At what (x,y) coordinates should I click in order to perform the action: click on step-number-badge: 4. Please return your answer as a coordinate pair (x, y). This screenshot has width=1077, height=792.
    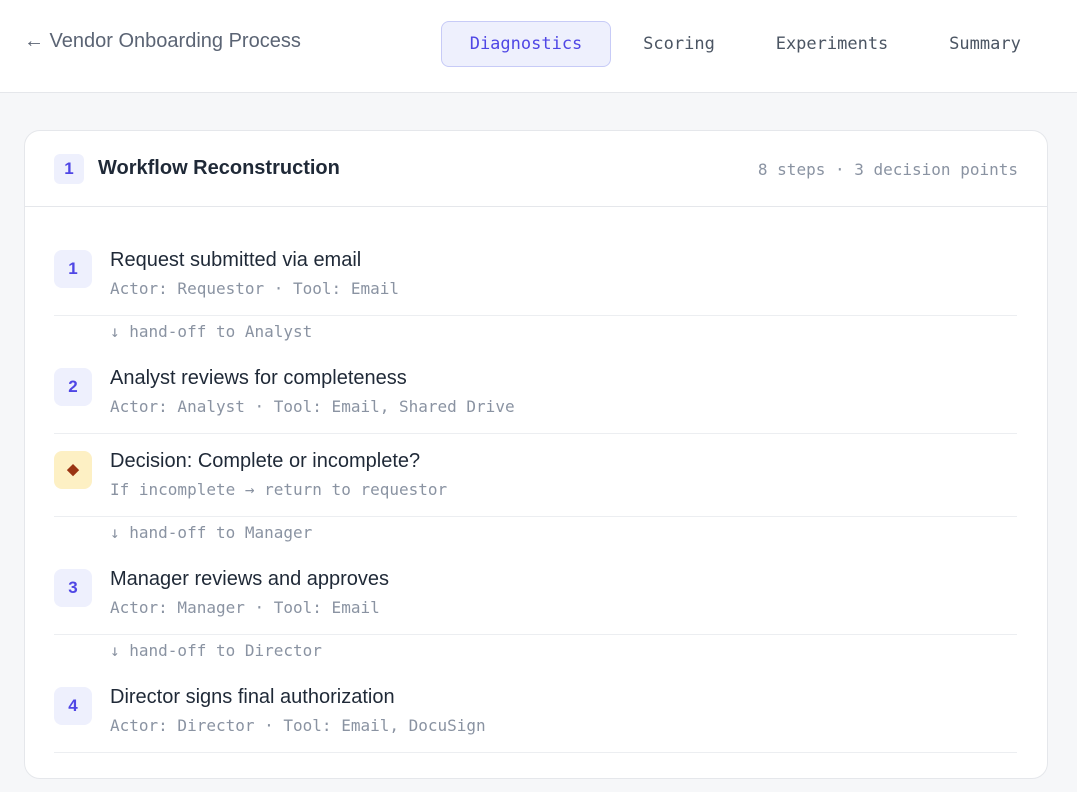
    Looking at the image, I should click on (73, 706).